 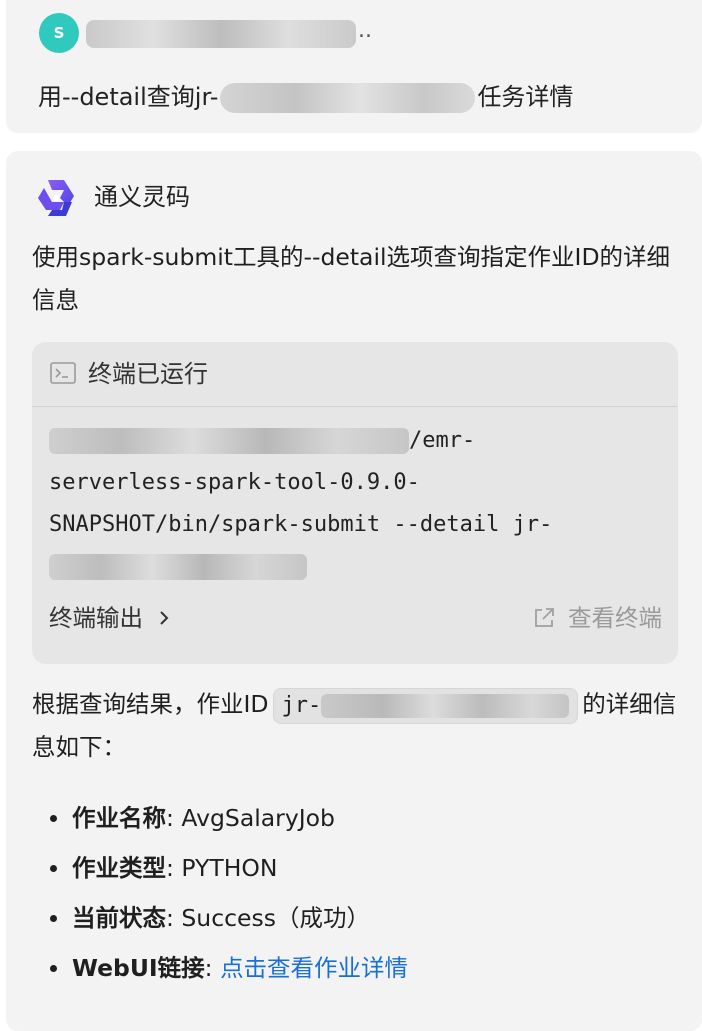 I want to click on external-link-icon, so click(x=544, y=617).